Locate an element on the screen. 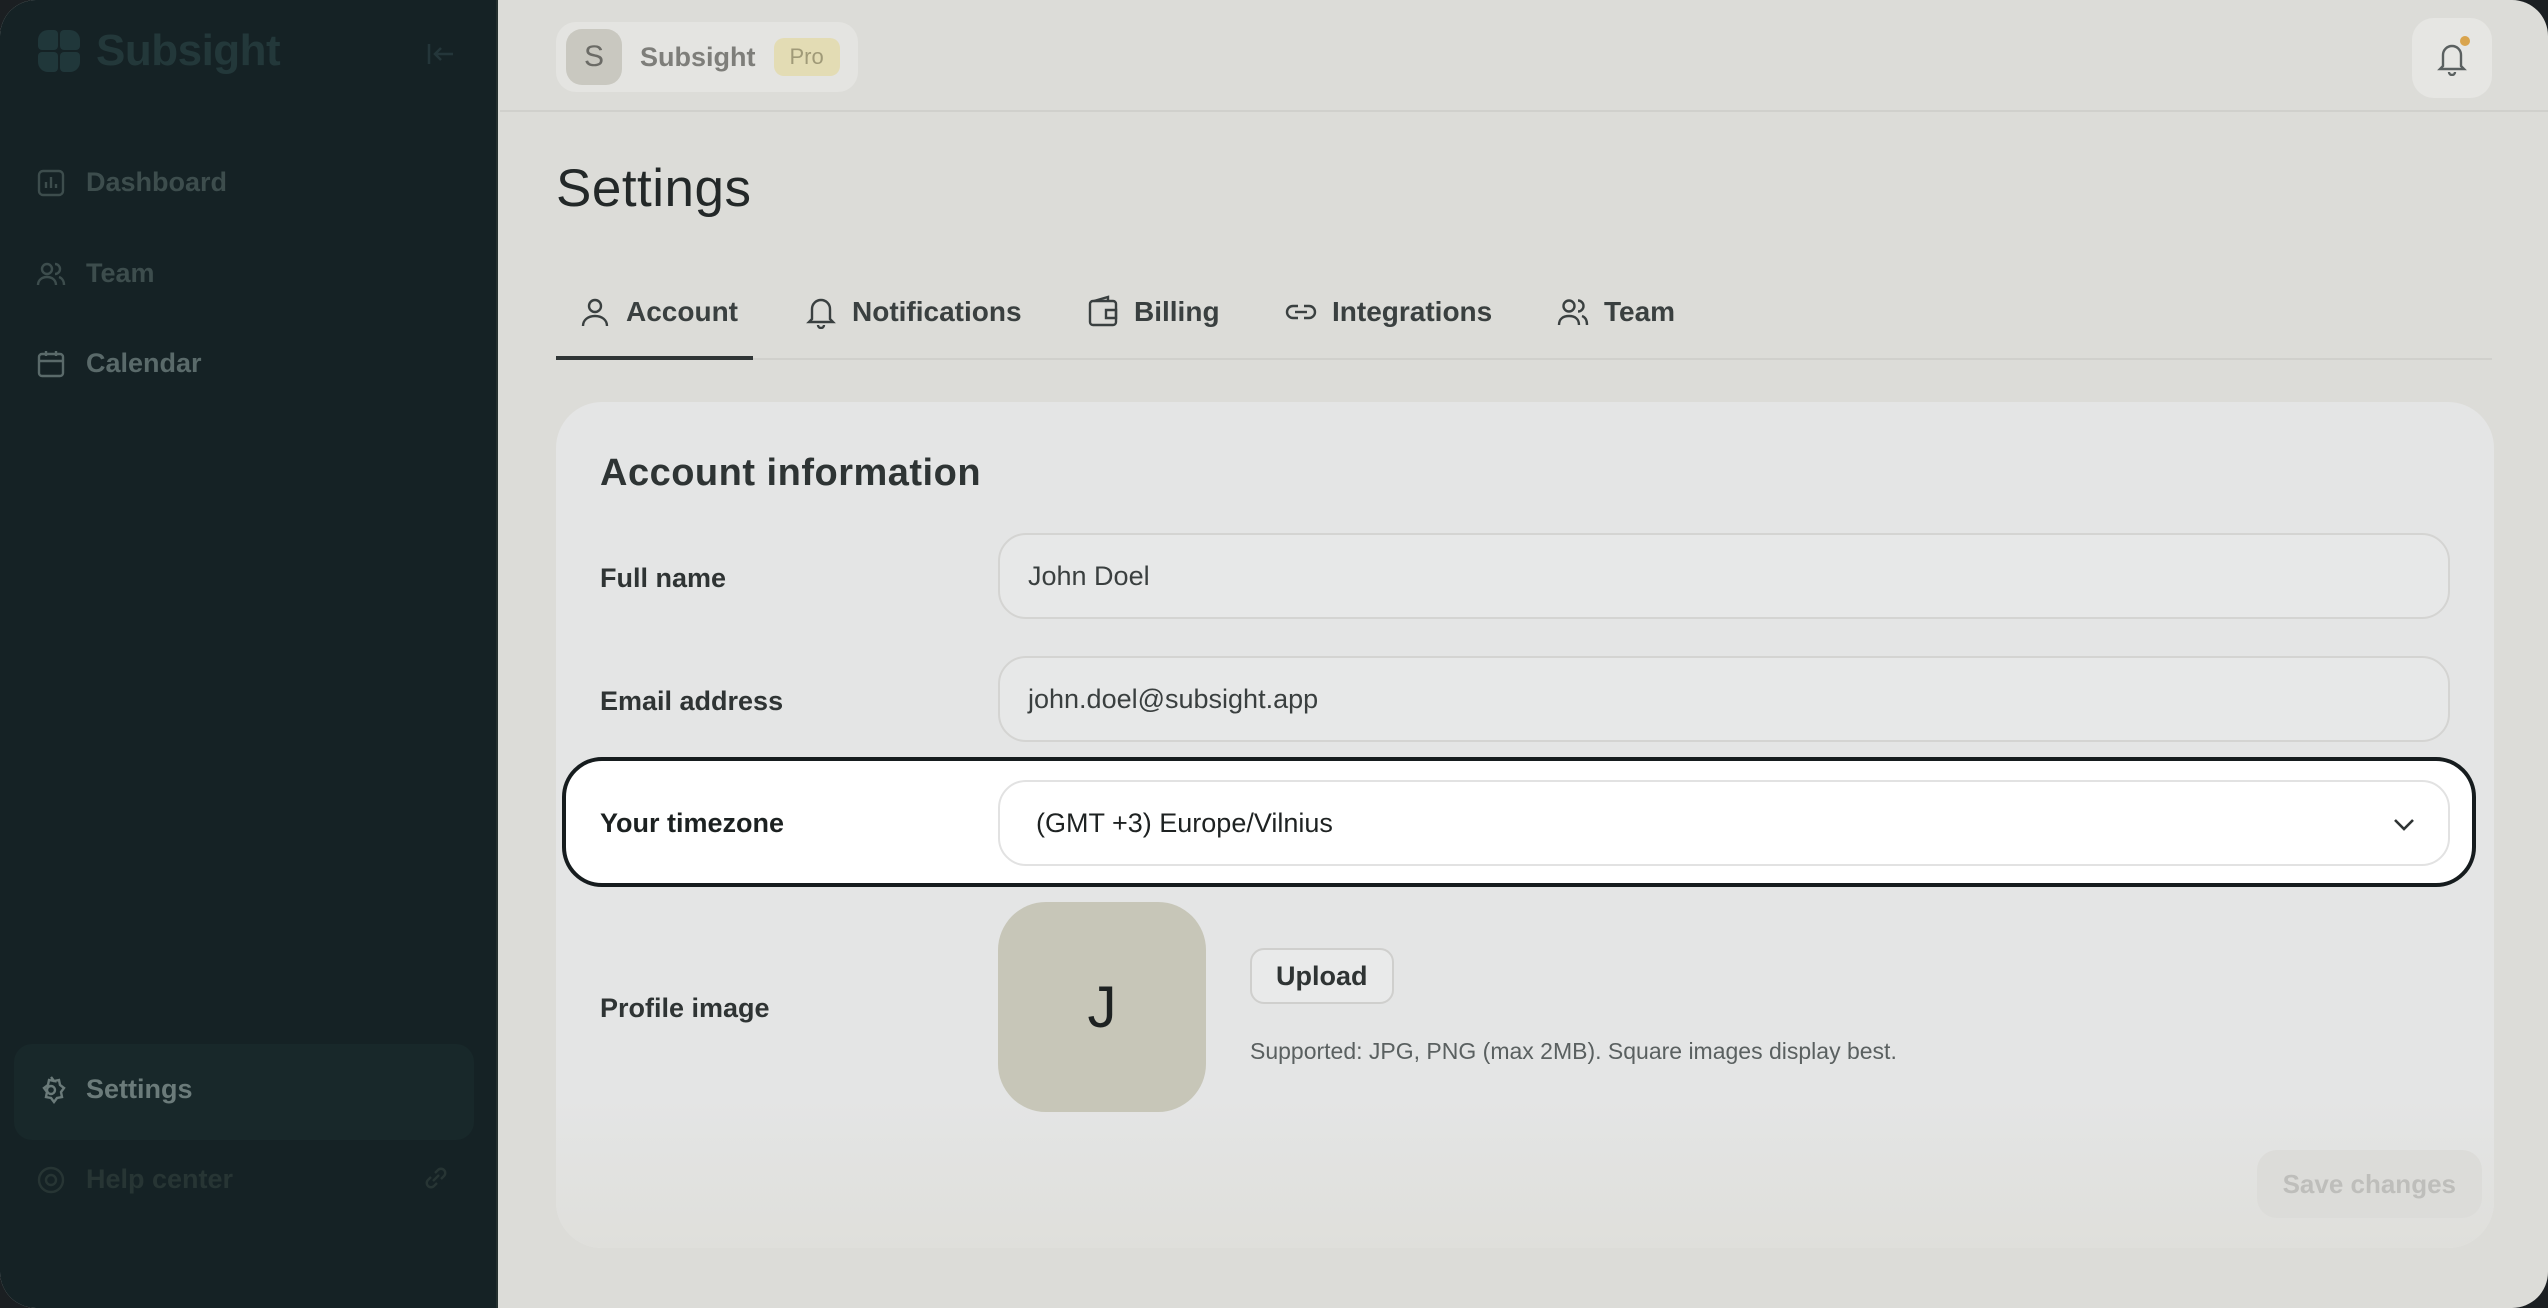 Image resolution: width=2548 pixels, height=1308 pixels. section-title: Account information is located at coordinates (791, 473).